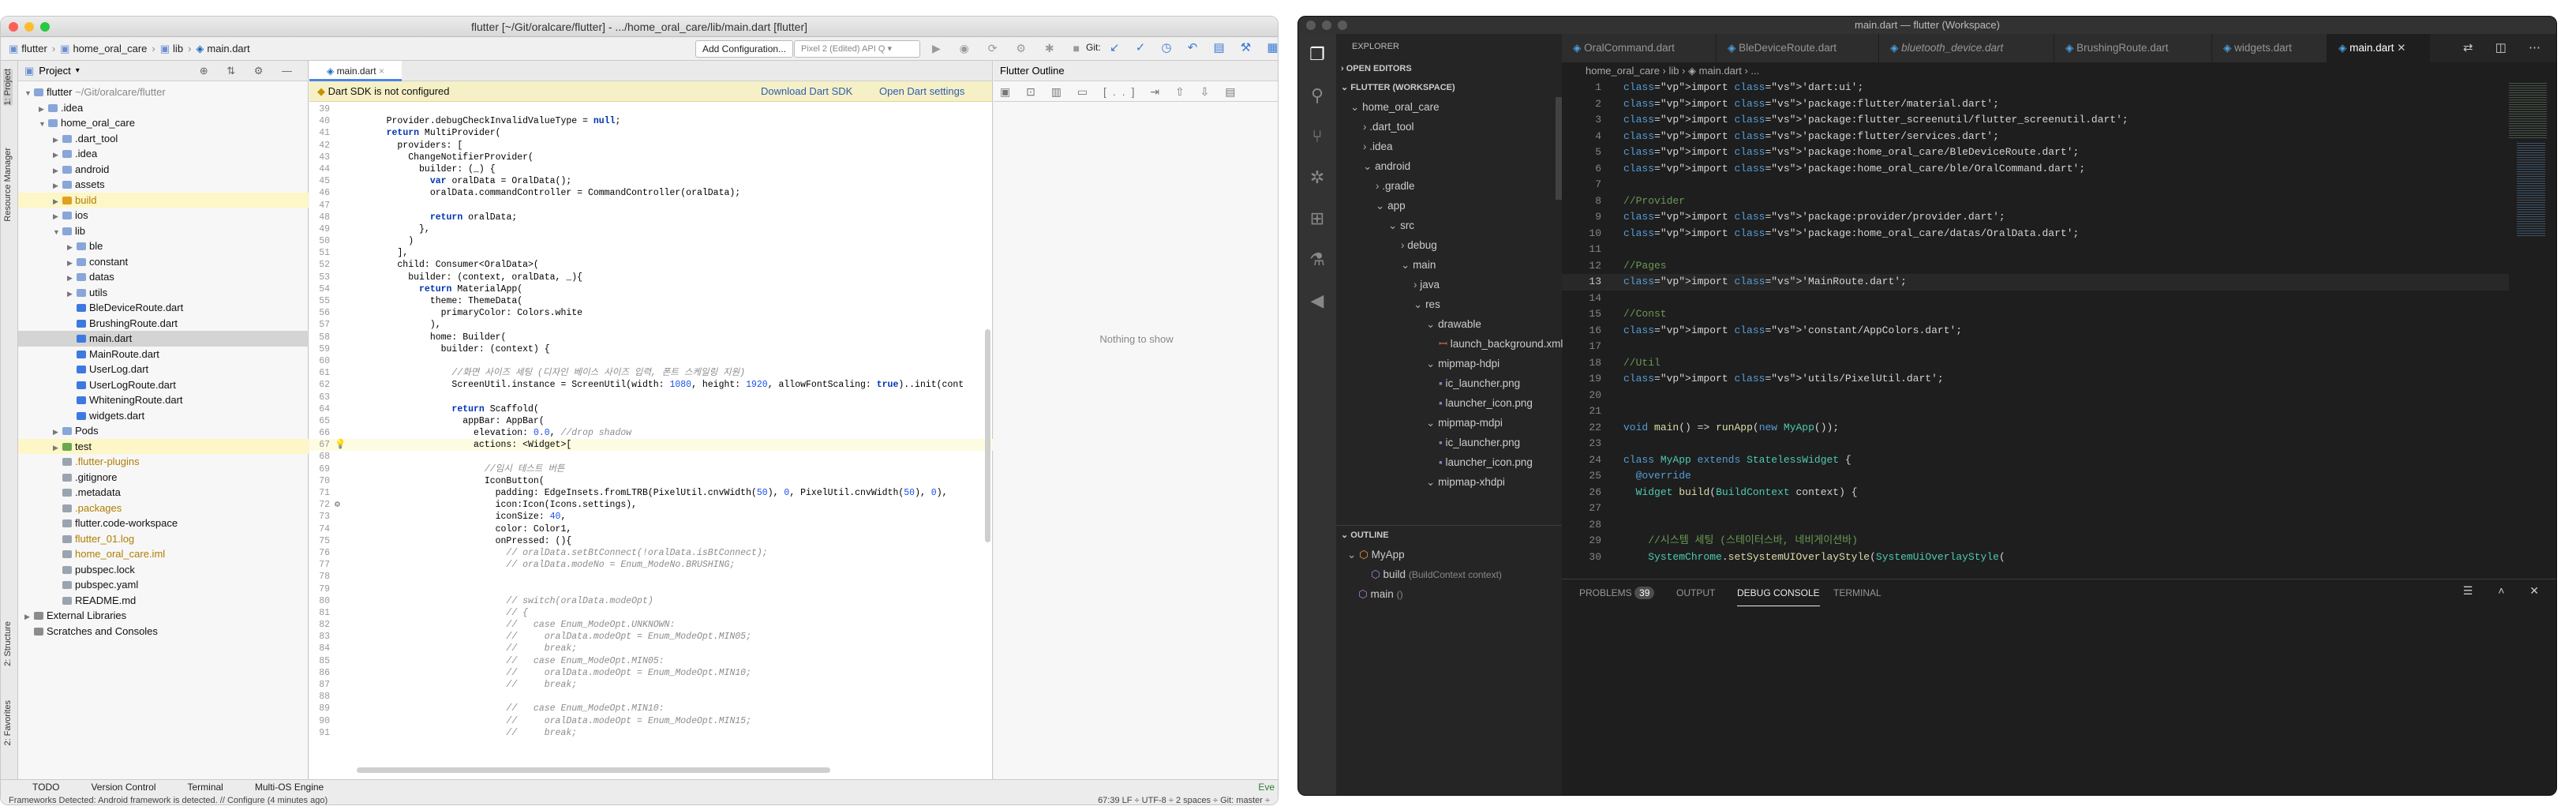 Image resolution: width=2576 pixels, height=810 pixels. Describe the element at coordinates (1449, 482) in the screenshot. I see `workspace-tree-item: ⌄ mipmap-xhdpi` at that location.